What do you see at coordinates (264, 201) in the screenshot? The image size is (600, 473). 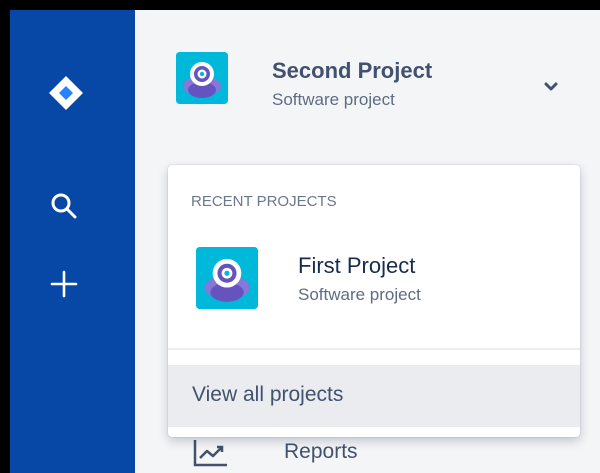 I see `recent-projects-heading: RECENT PROJECTS` at bounding box center [264, 201].